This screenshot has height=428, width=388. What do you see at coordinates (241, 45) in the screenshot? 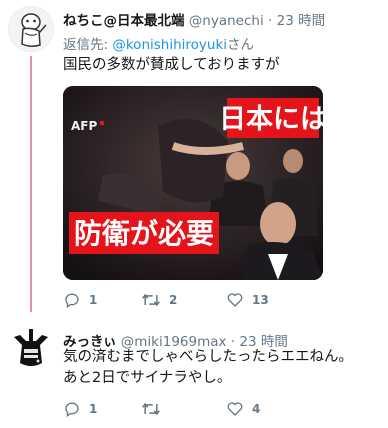
I see `replying-to-suffix: さん` at bounding box center [241, 45].